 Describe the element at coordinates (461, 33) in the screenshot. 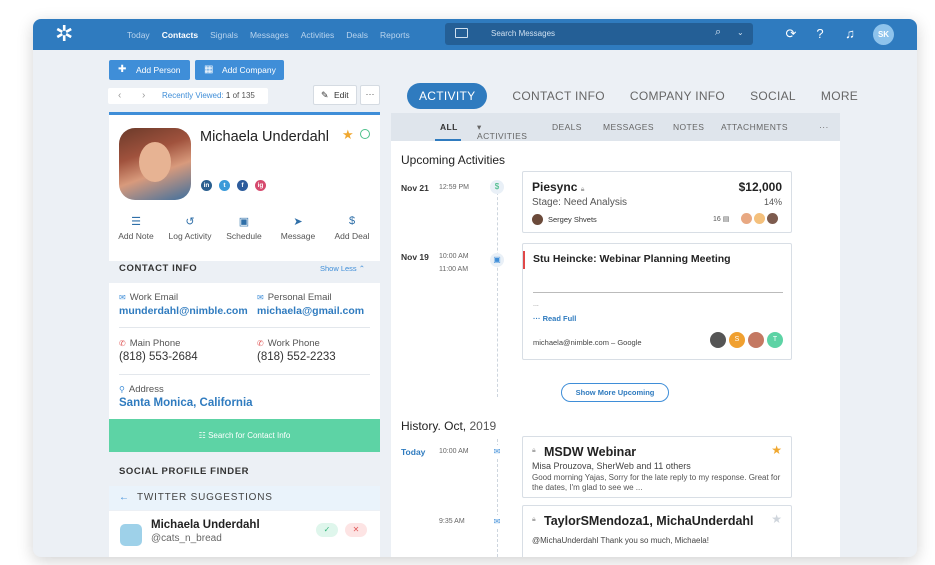

I see `mail-icon` at that location.